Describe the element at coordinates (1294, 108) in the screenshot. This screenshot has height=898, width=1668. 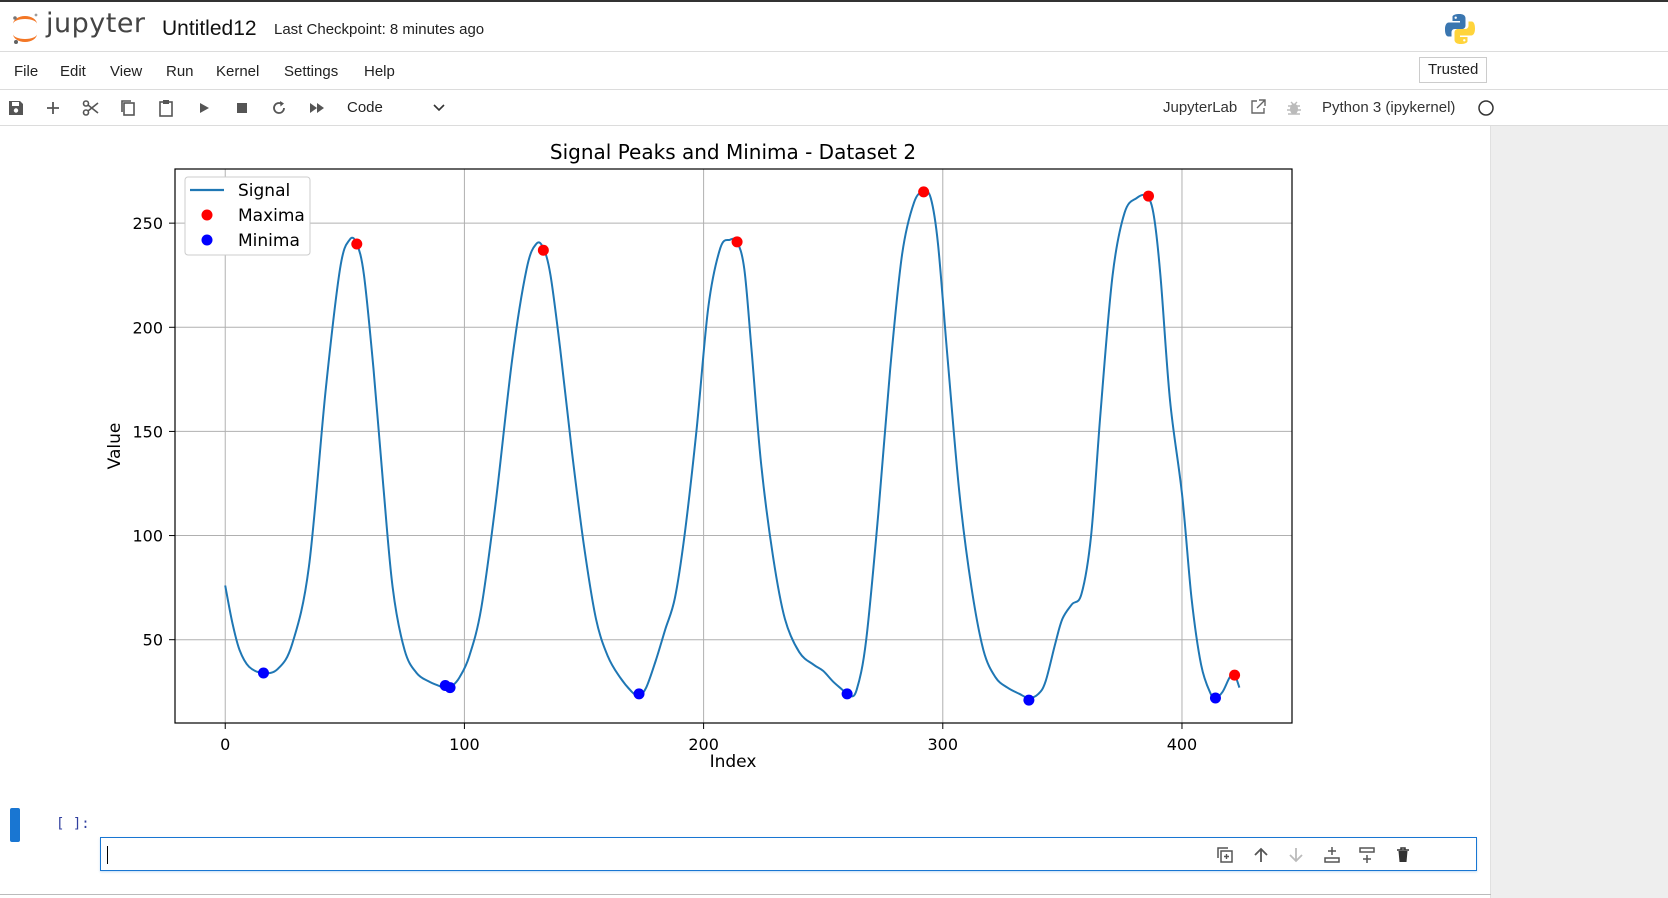
I see `bug-icon` at that location.